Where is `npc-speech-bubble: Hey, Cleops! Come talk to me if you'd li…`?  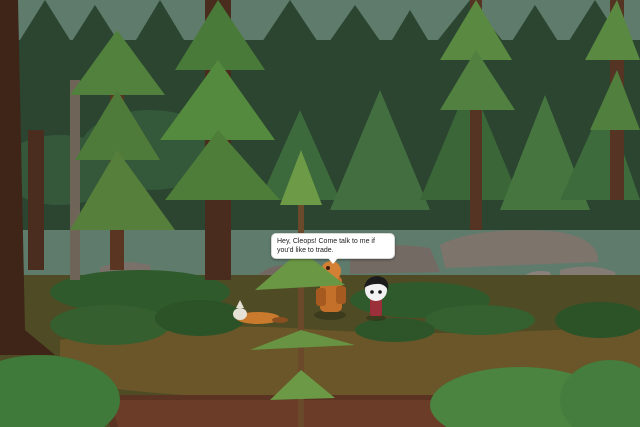 npc-speech-bubble: Hey, Cleops! Come talk to me if you'd li… is located at coordinates (333, 248).